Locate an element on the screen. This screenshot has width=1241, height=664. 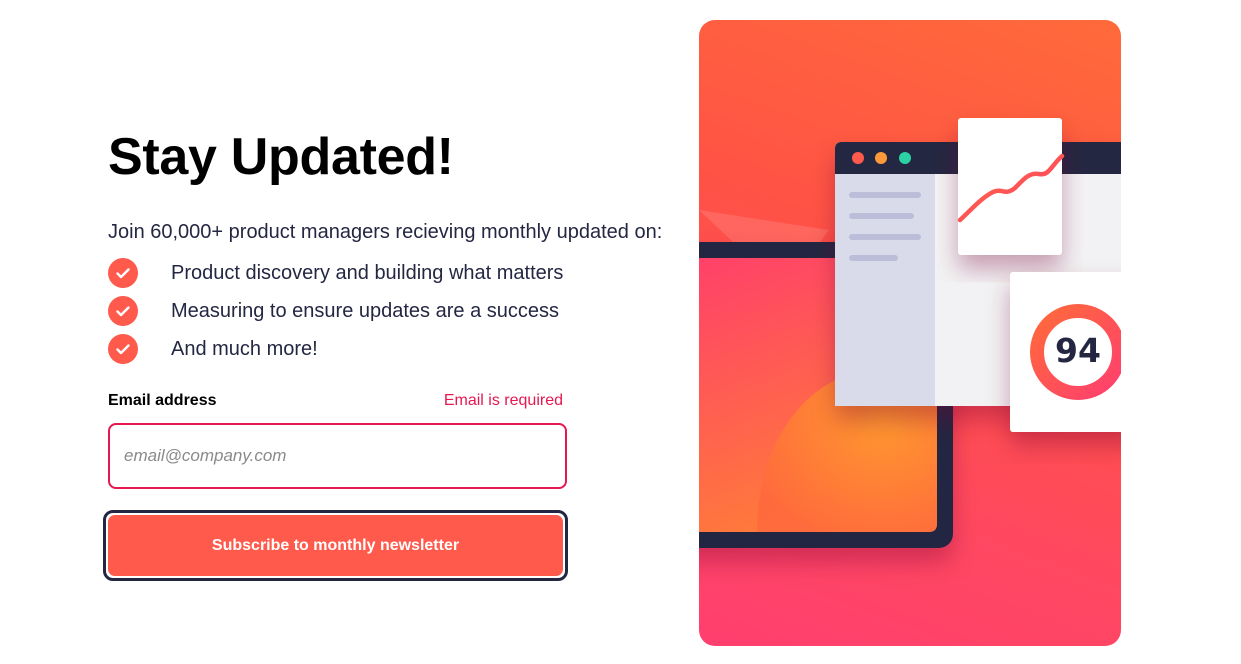
list-item: And much more! is located at coordinates (388, 349).